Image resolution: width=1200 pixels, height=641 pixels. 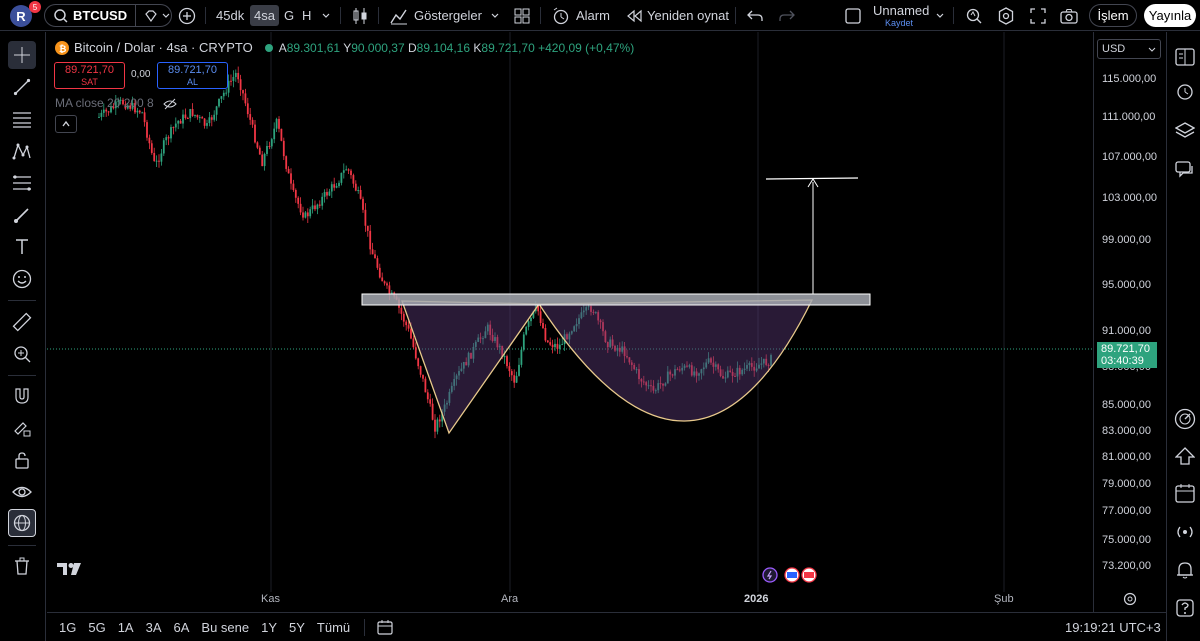 What do you see at coordinates (126, 627) in the screenshot?
I see `range-1a: 1A` at bounding box center [126, 627].